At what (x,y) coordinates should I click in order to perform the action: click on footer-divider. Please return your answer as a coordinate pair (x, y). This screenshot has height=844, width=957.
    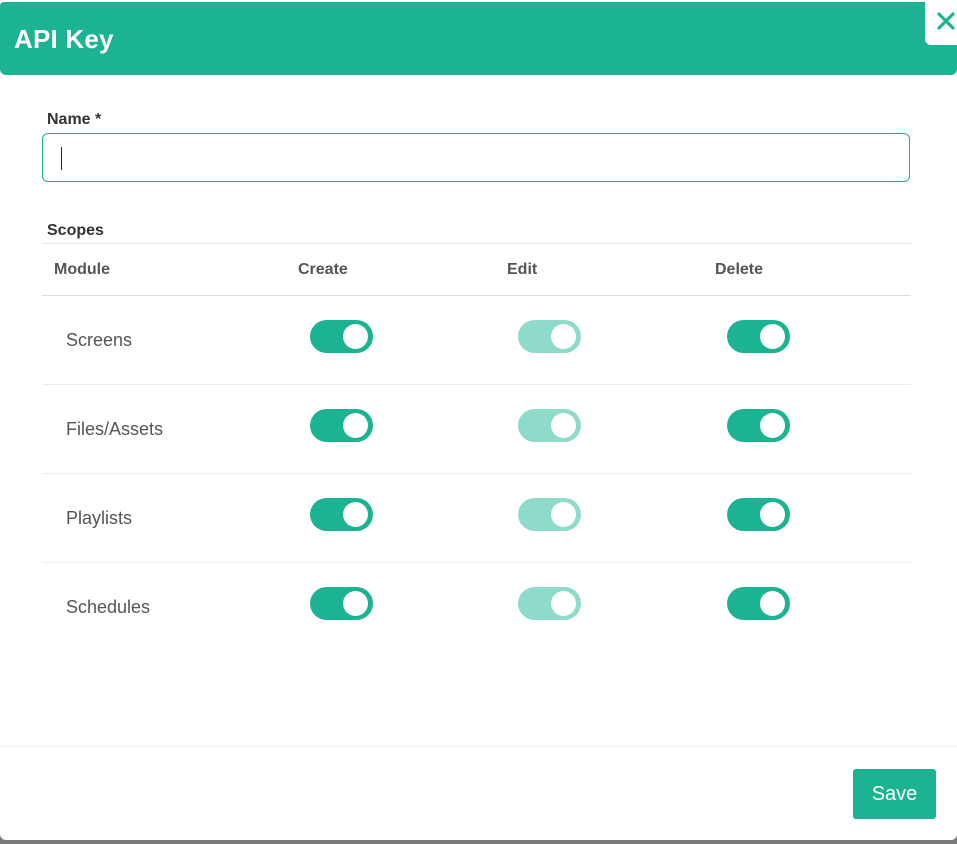
    Looking at the image, I should click on (478, 746).